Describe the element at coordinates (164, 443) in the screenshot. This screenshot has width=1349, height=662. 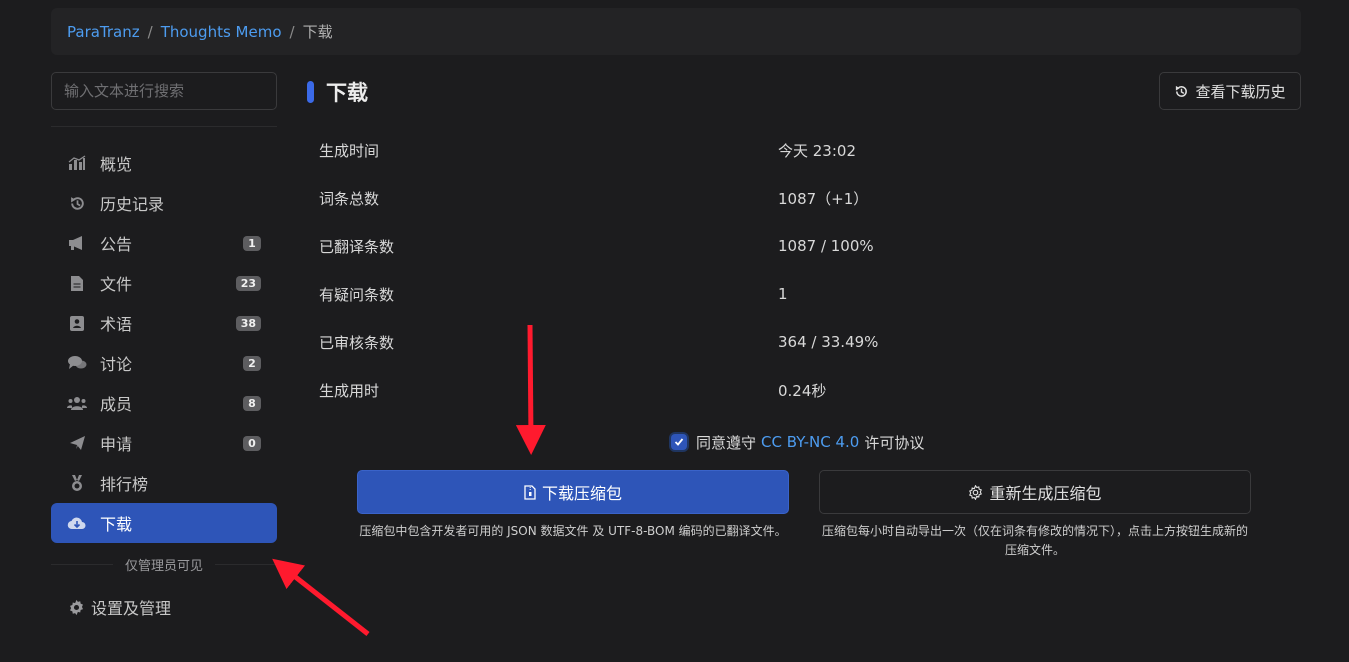
I see `sidebar-item-applications: 申请 0` at that location.